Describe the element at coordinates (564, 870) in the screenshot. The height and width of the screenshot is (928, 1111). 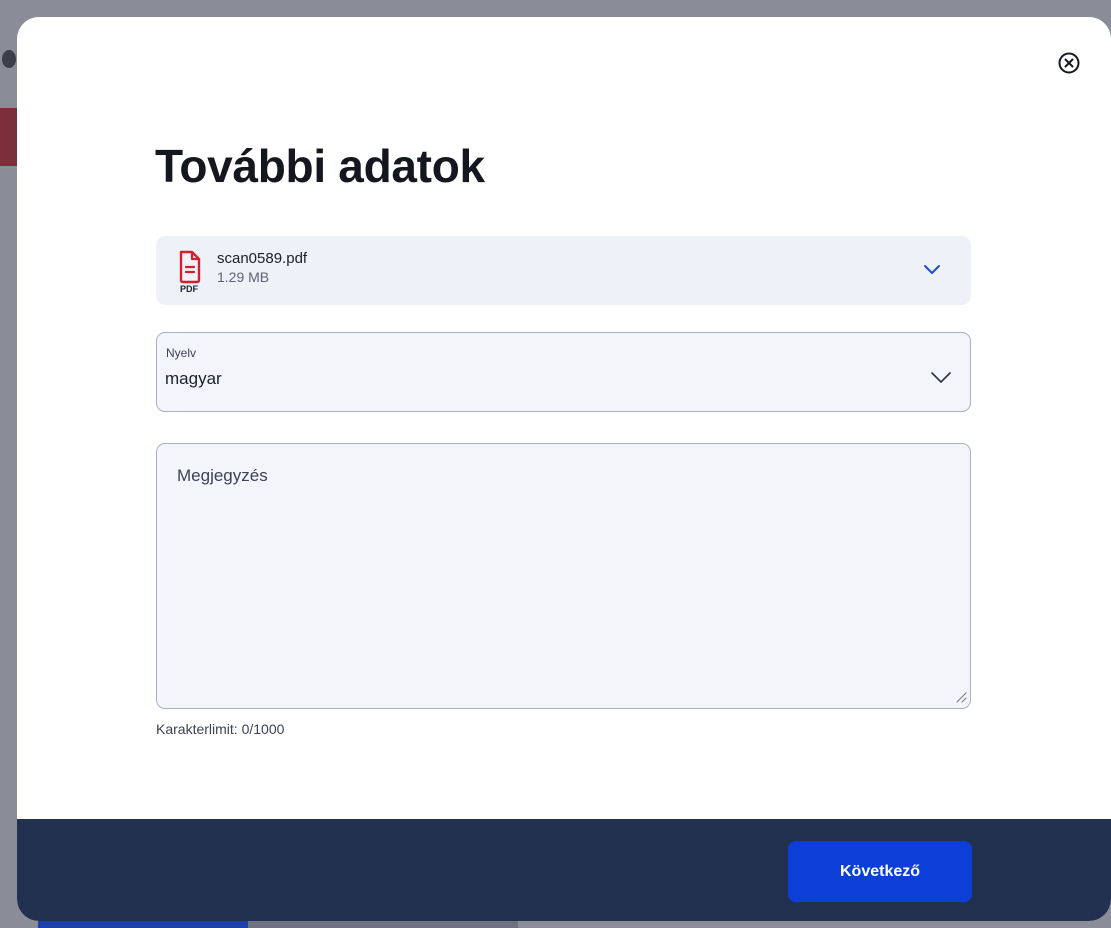
I see `modal-footer: Következő` at that location.